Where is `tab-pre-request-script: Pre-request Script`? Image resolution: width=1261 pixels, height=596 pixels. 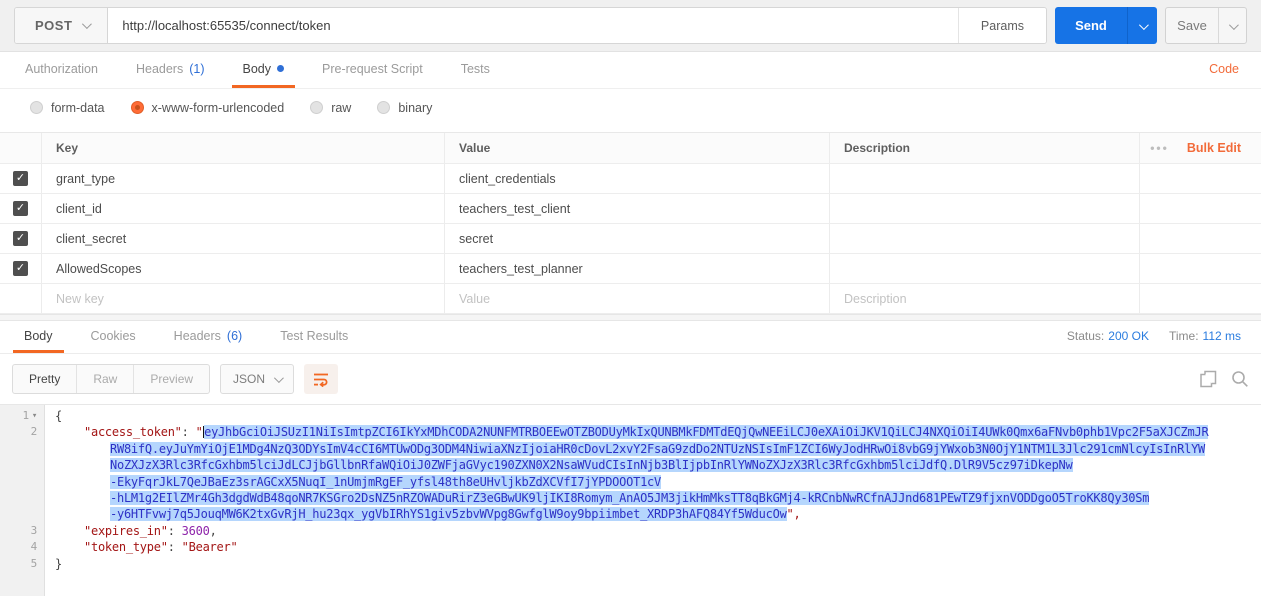 tab-pre-request-script: Pre-request Script is located at coordinates (372, 70).